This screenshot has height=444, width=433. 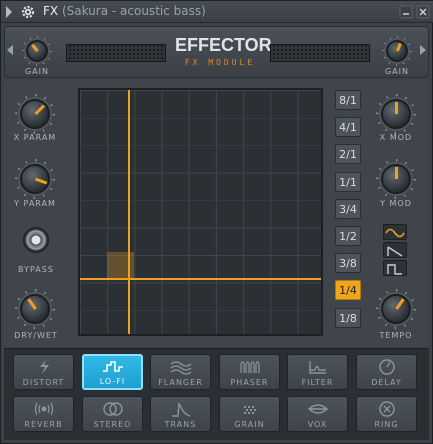 I want to click on effect-label: FLANGER, so click(x=180, y=382).